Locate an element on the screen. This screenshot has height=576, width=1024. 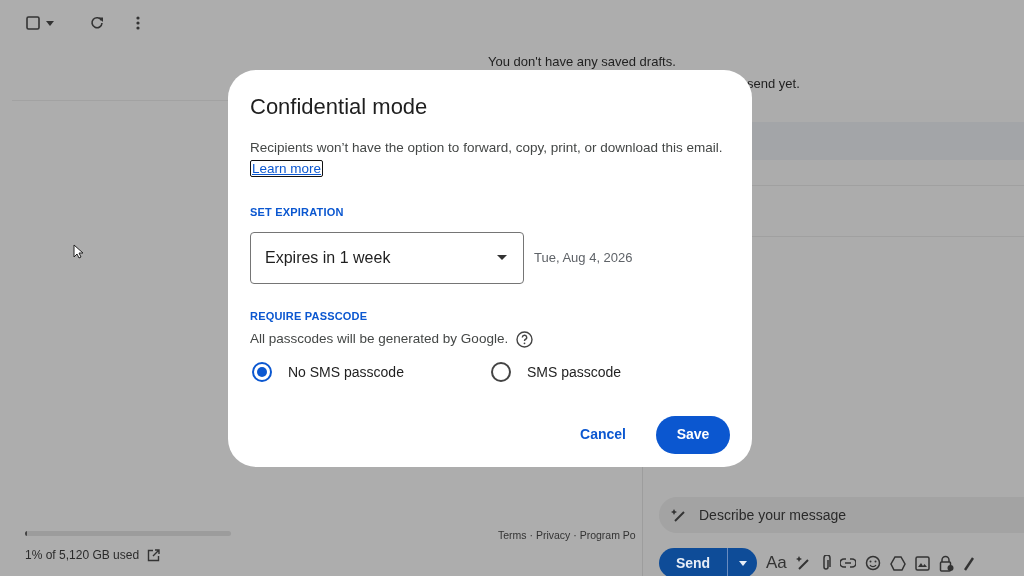
help-icon is located at coordinates (525, 339).